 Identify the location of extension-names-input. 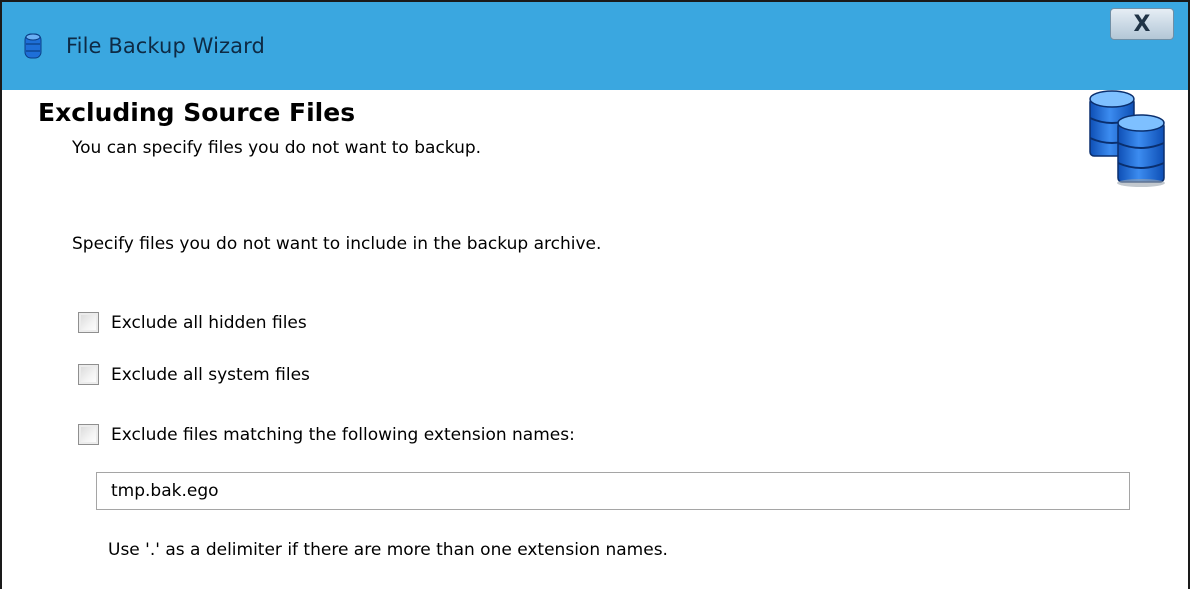
(613, 491).